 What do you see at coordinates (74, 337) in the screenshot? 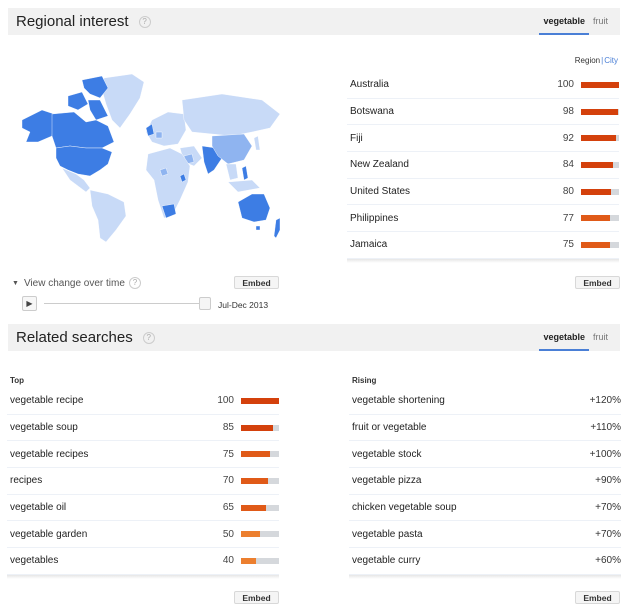
I see `related-searches-title: Related searches` at bounding box center [74, 337].